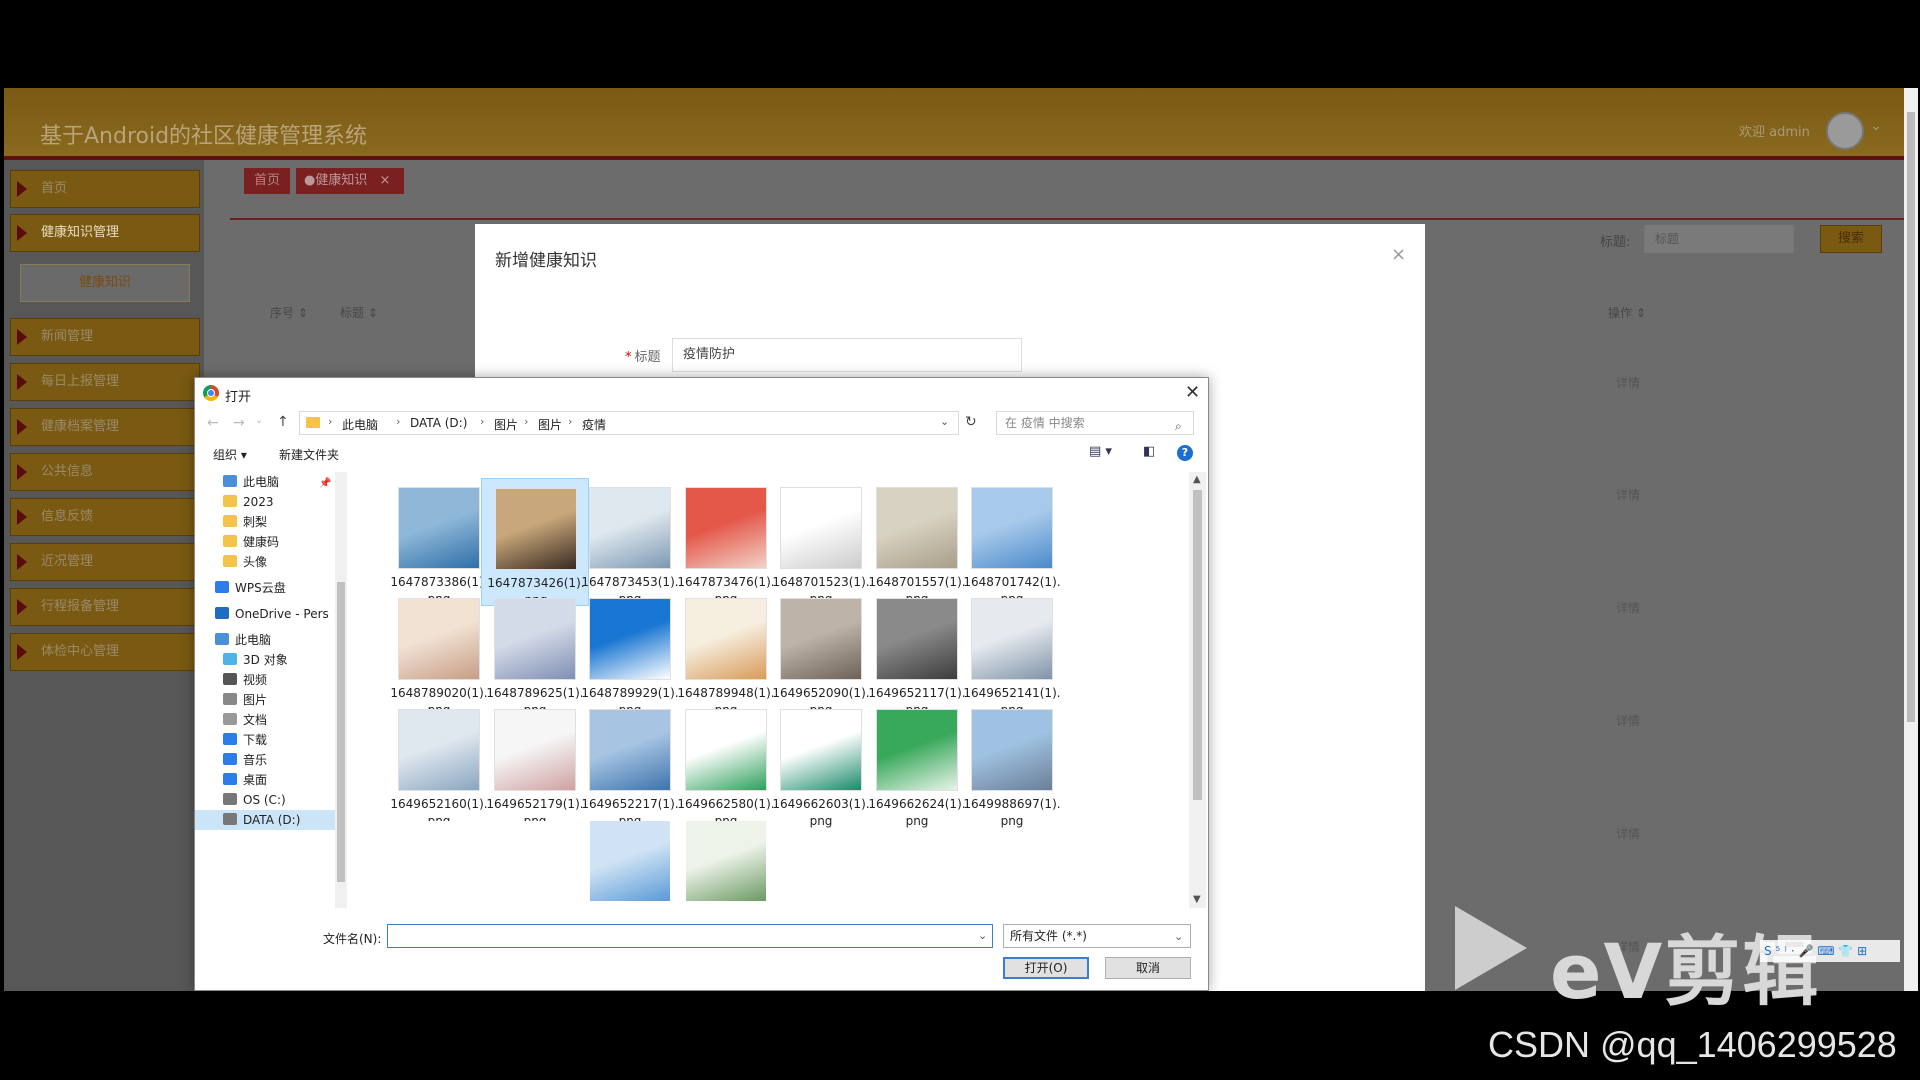 Image resolution: width=1920 pixels, height=1080 pixels. Describe the element at coordinates (105, 382) in the screenshot. I see `sidebar-item-daily-report: 每日上报管理` at that location.